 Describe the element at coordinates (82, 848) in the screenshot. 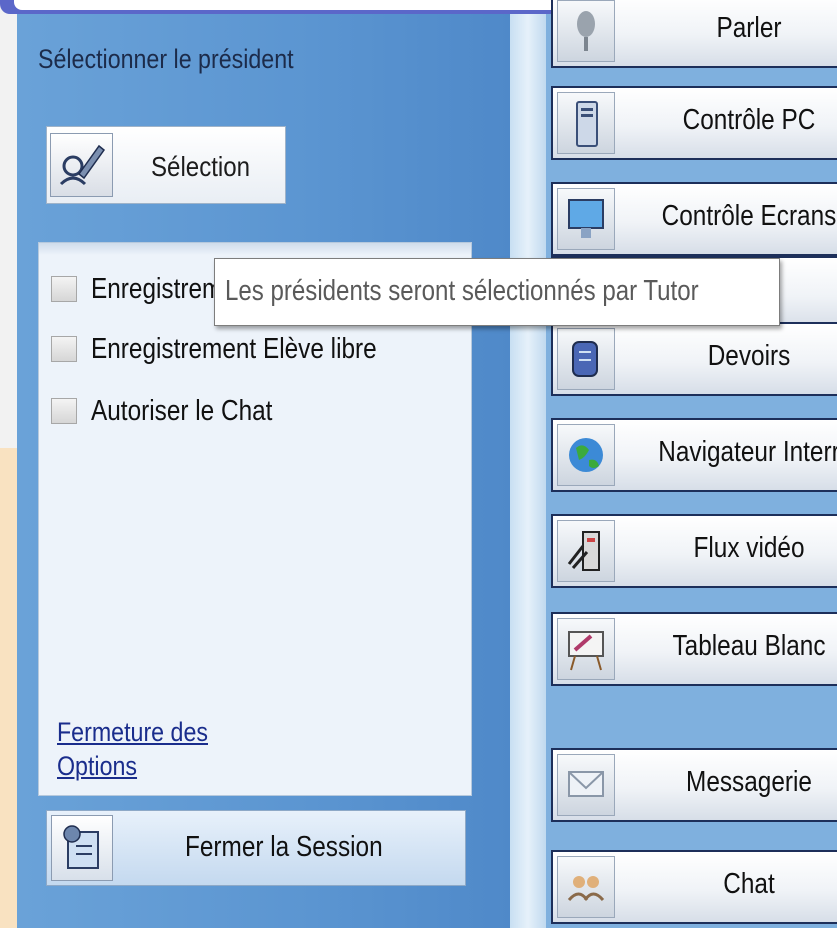

I see `close-session-icon` at that location.